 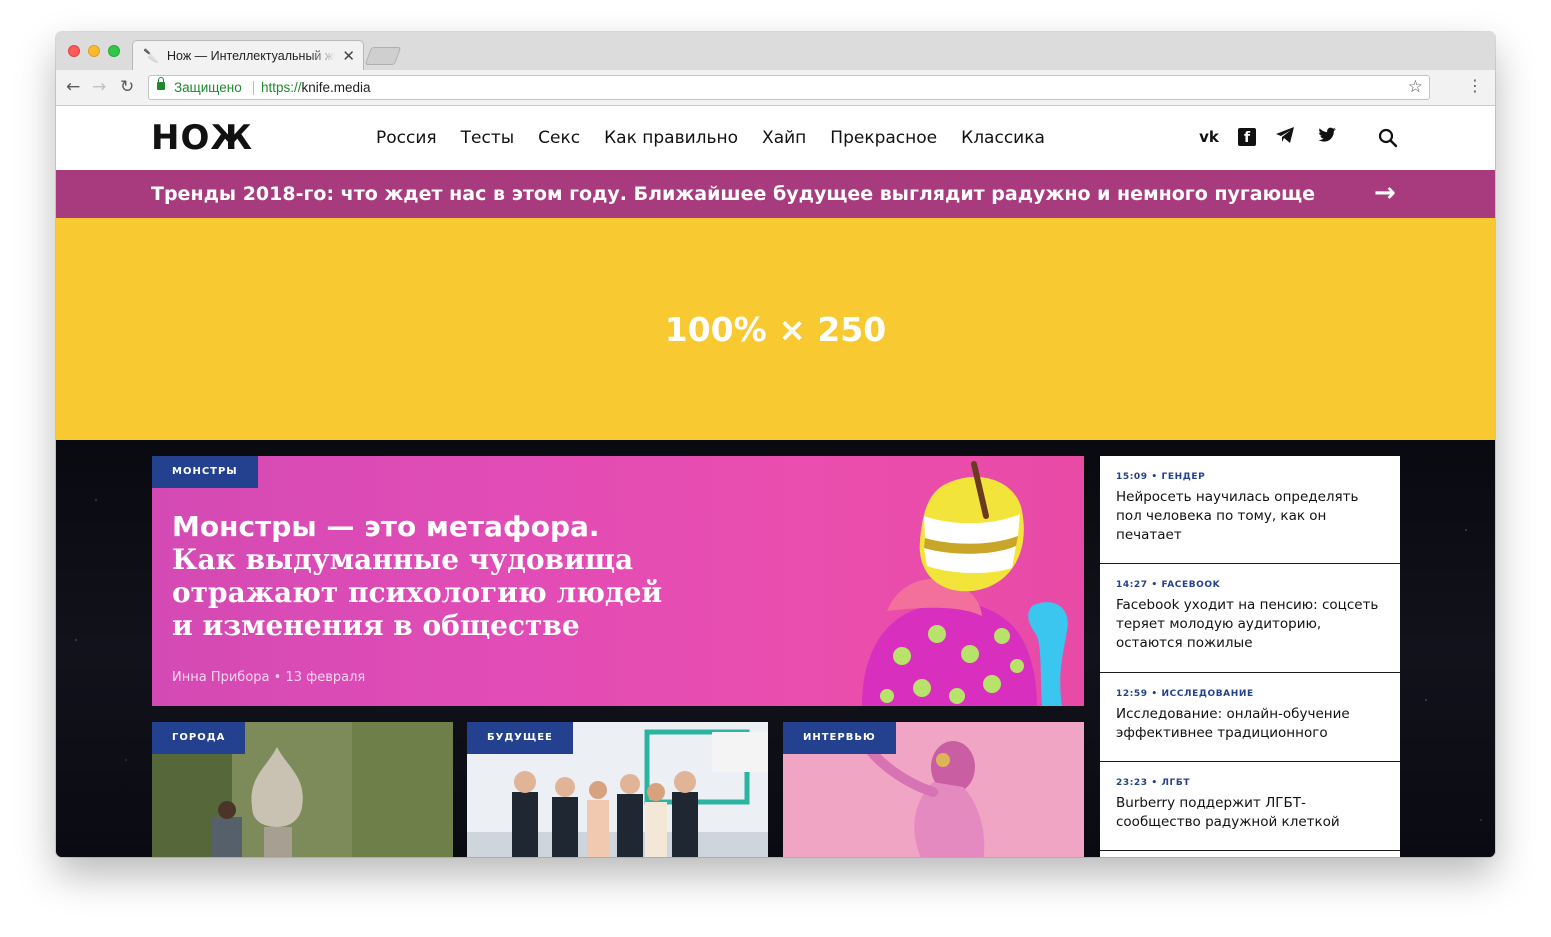 I want to click on tab-title: Нож — Интеллектуальный журнал, so click(x=251, y=56).